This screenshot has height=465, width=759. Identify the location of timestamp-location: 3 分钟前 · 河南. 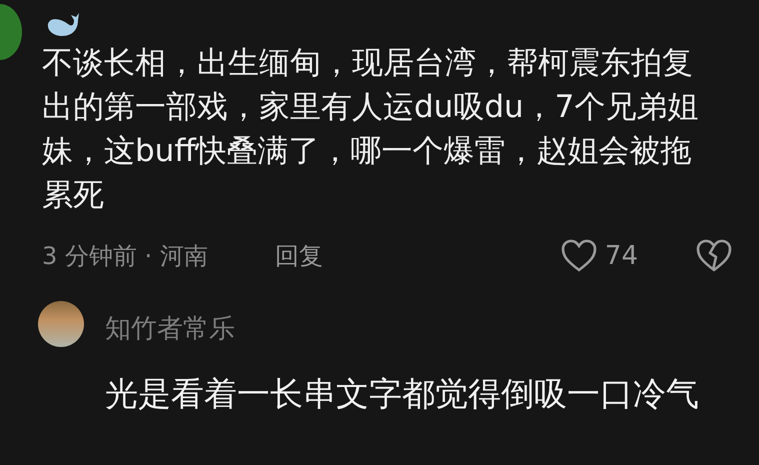
(125, 256).